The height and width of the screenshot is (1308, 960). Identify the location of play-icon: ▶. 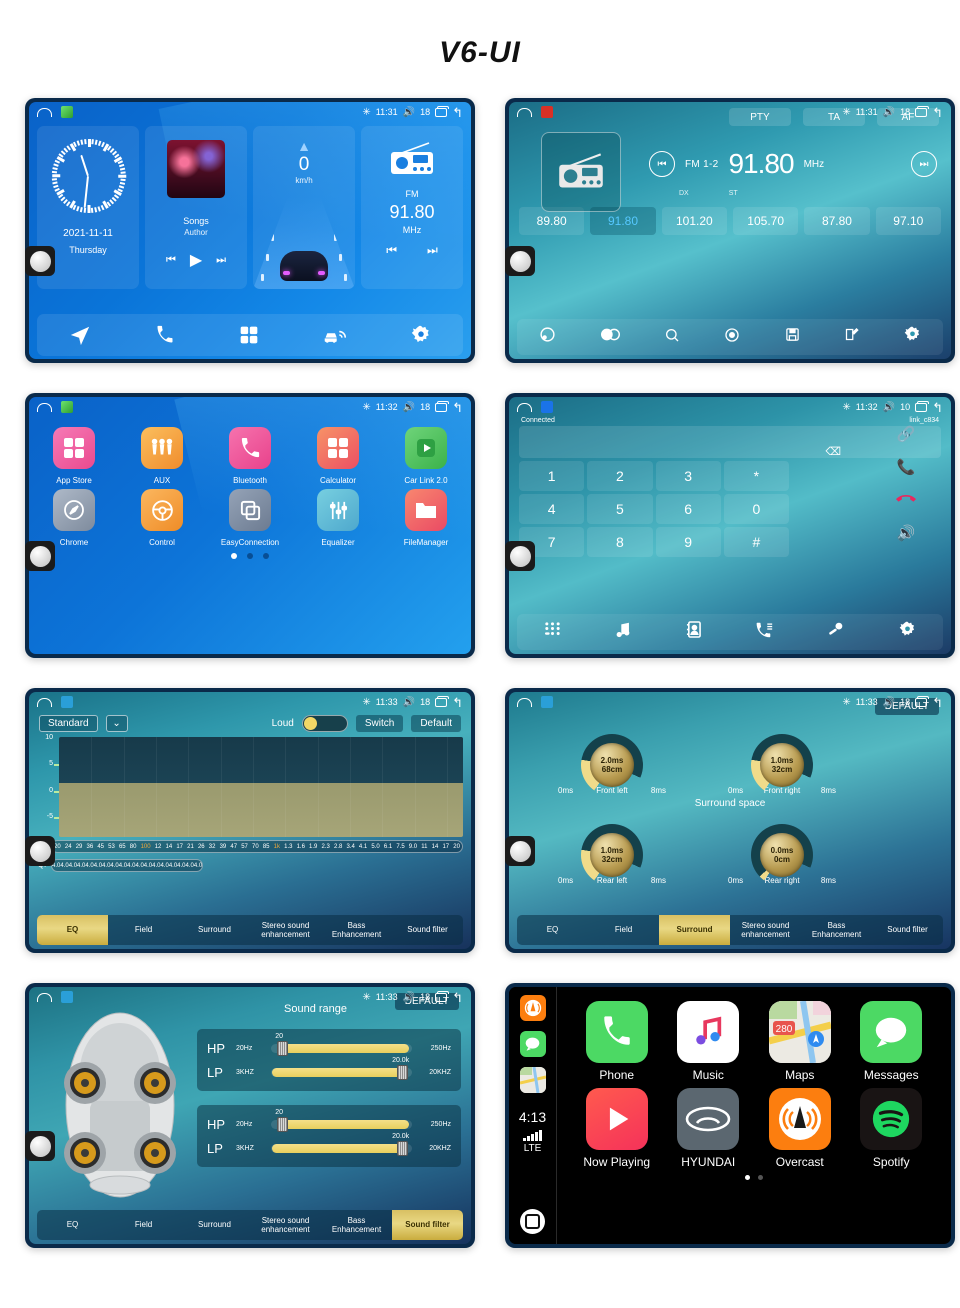
(196, 260).